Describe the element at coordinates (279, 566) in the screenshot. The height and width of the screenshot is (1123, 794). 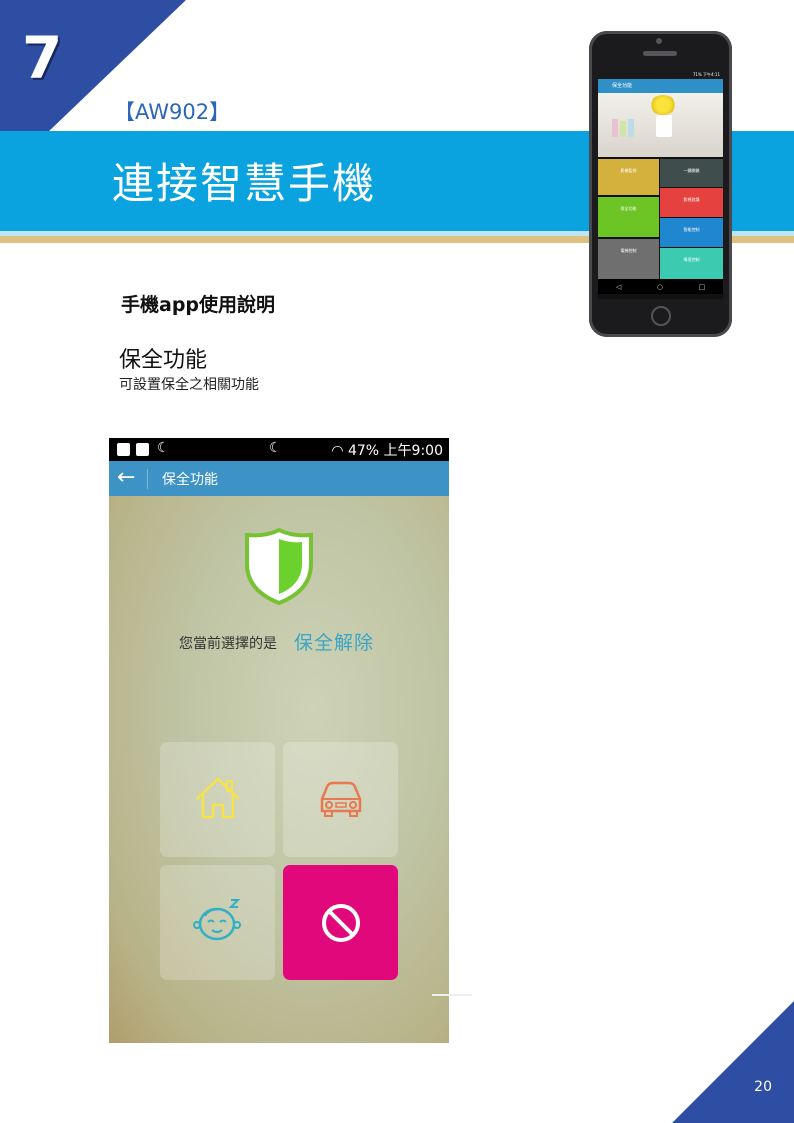
I see `shield-icon` at that location.